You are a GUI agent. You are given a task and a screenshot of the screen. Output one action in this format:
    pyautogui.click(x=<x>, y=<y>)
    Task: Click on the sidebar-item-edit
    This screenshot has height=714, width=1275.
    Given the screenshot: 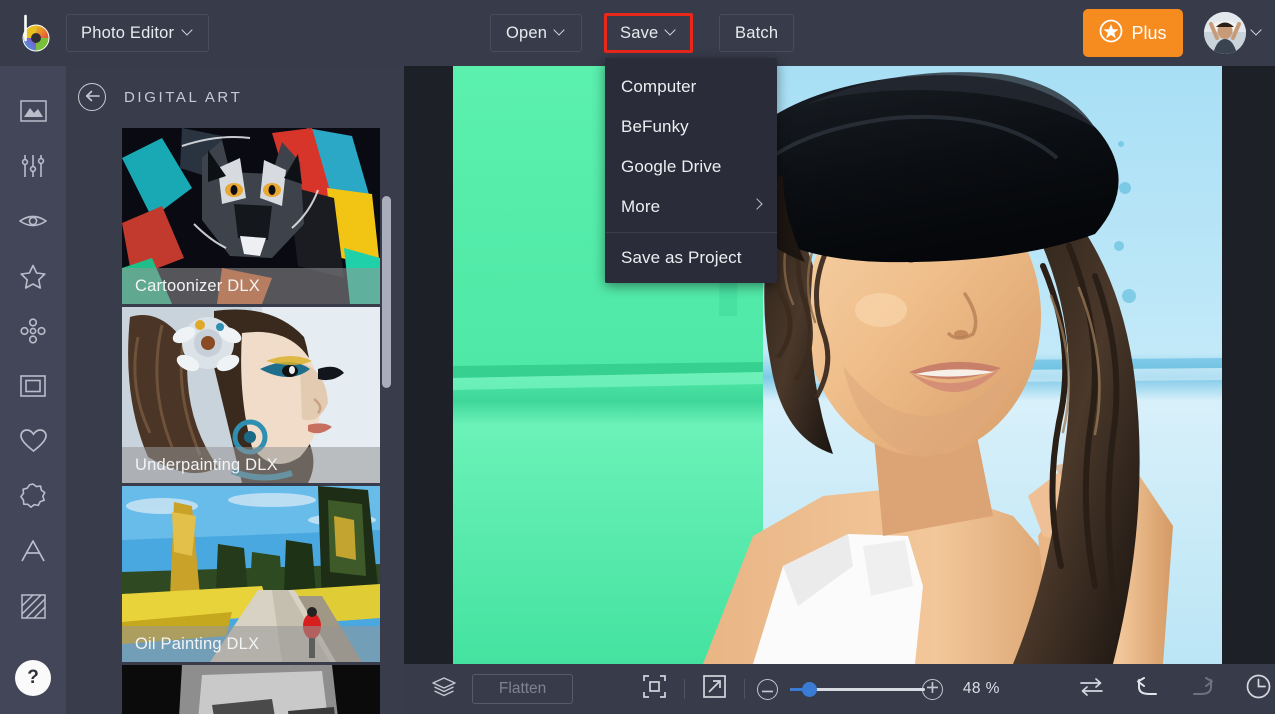 What is the action you would take?
    pyautogui.click(x=33, y=113)
    